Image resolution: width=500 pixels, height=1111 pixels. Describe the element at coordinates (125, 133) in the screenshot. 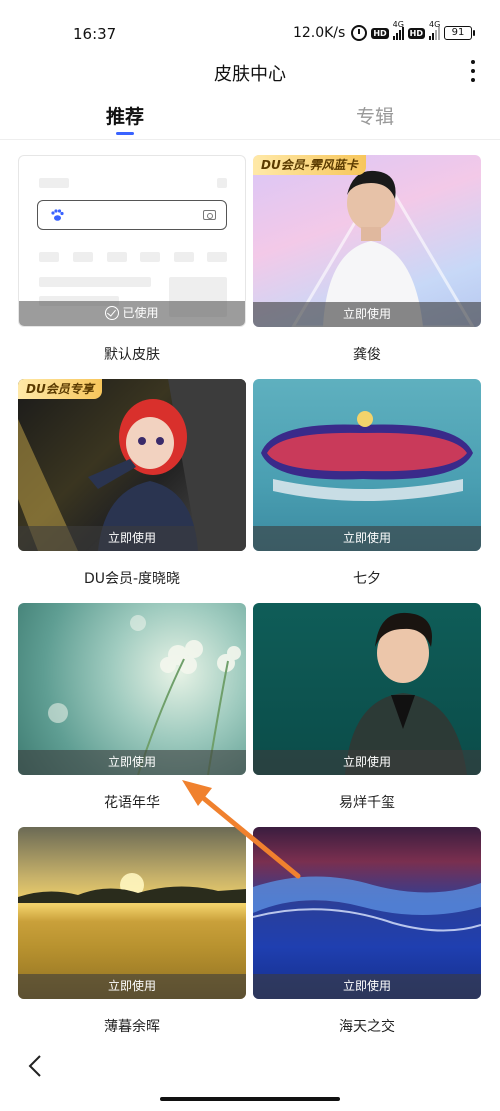

I see `tab-indicator` at that location.